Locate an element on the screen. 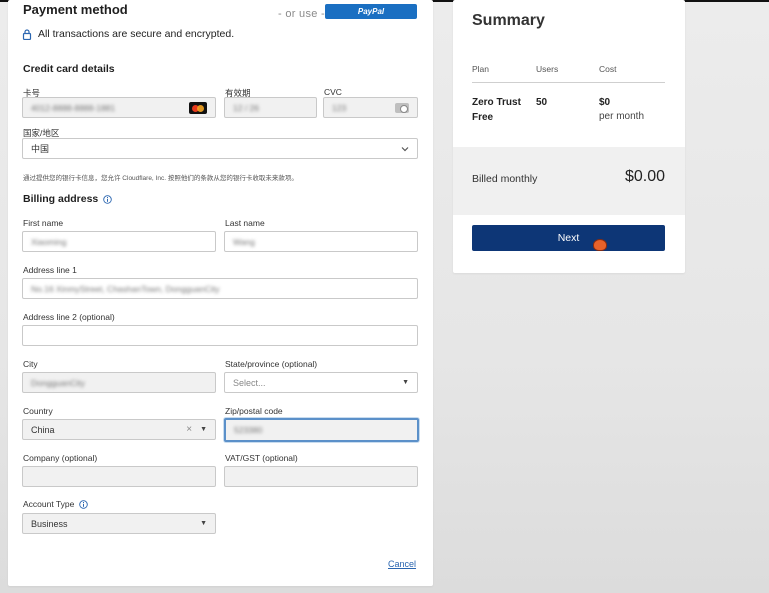 The width and height of the screenshot is (769, 593). cvc-card-icon is located at coordinates (402, 107).